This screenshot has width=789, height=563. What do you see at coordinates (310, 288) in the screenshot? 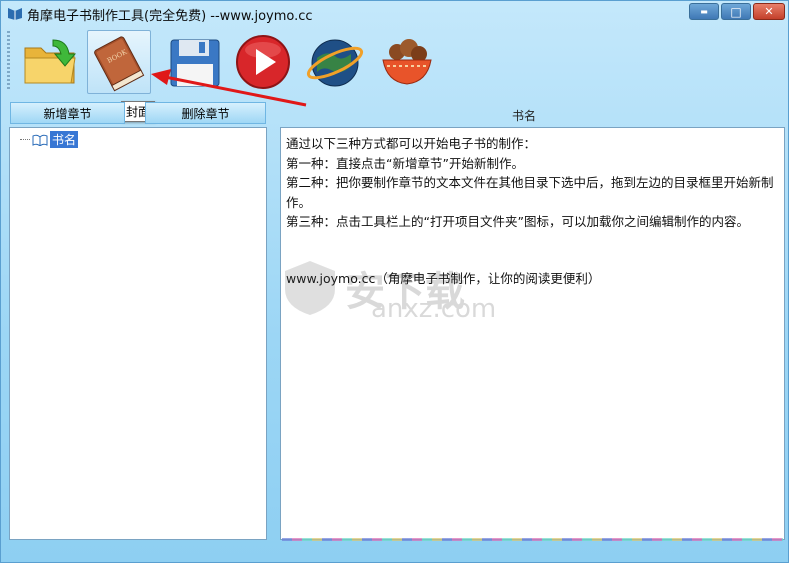
I see `shield-logo-icon` at bounding box center [310, 288].